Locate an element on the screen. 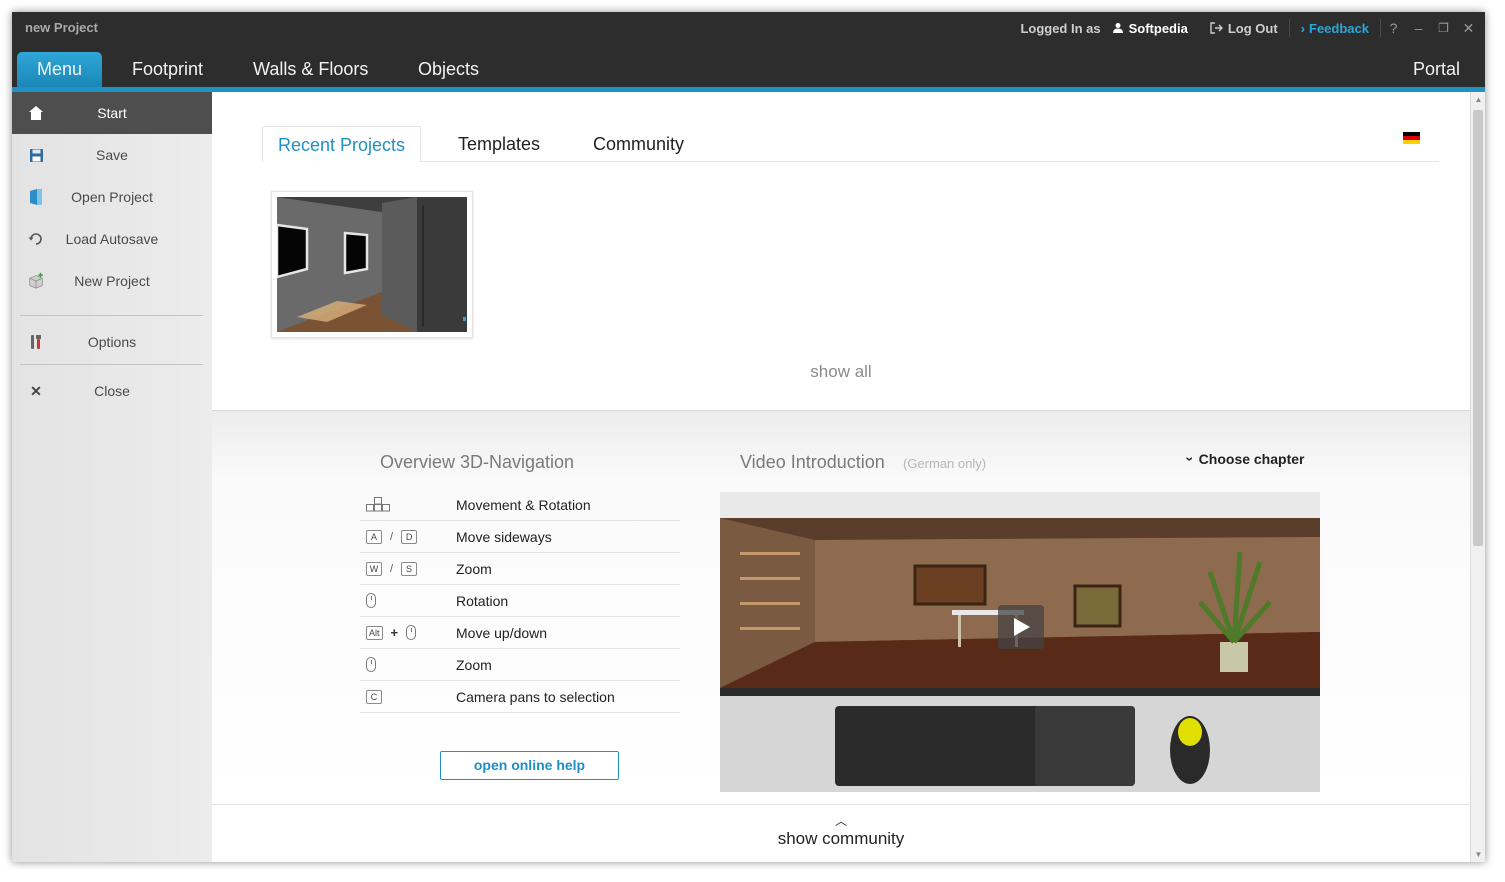 The image size is (1505, 882). nav-row-camera-pan: C Camera pans to selection is located at coordinates (520, 697).